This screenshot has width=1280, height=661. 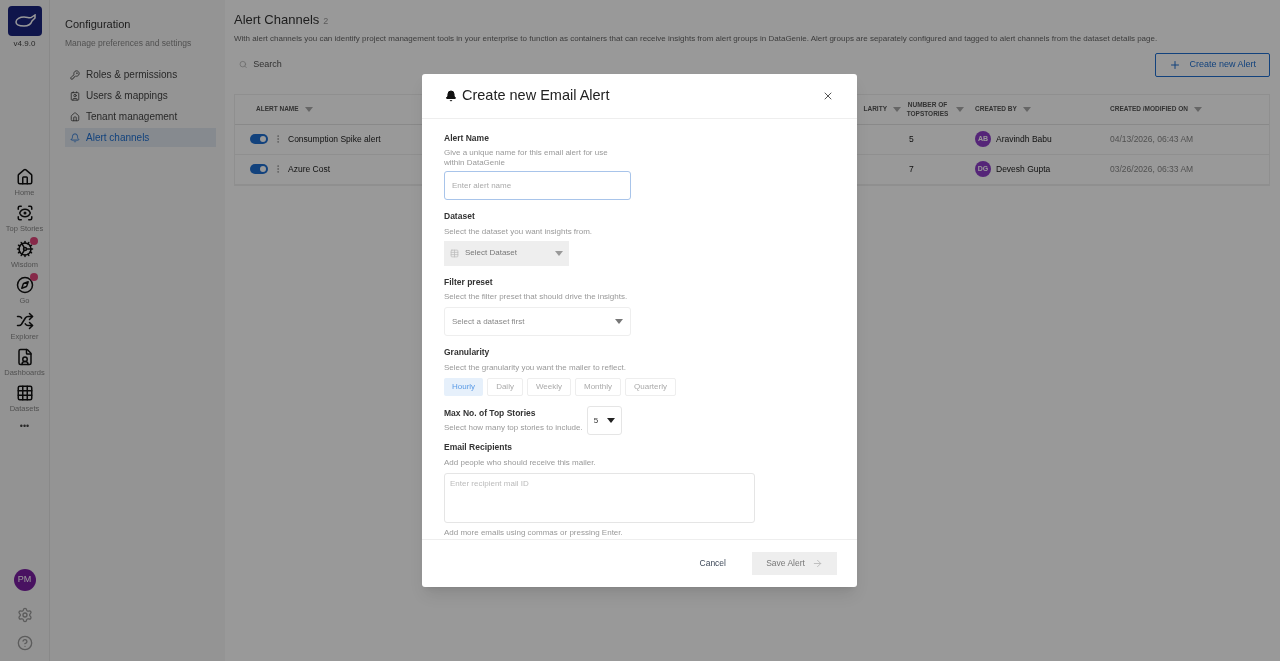 I want to click on field-label: Granularity, so click(x=467, y=353).